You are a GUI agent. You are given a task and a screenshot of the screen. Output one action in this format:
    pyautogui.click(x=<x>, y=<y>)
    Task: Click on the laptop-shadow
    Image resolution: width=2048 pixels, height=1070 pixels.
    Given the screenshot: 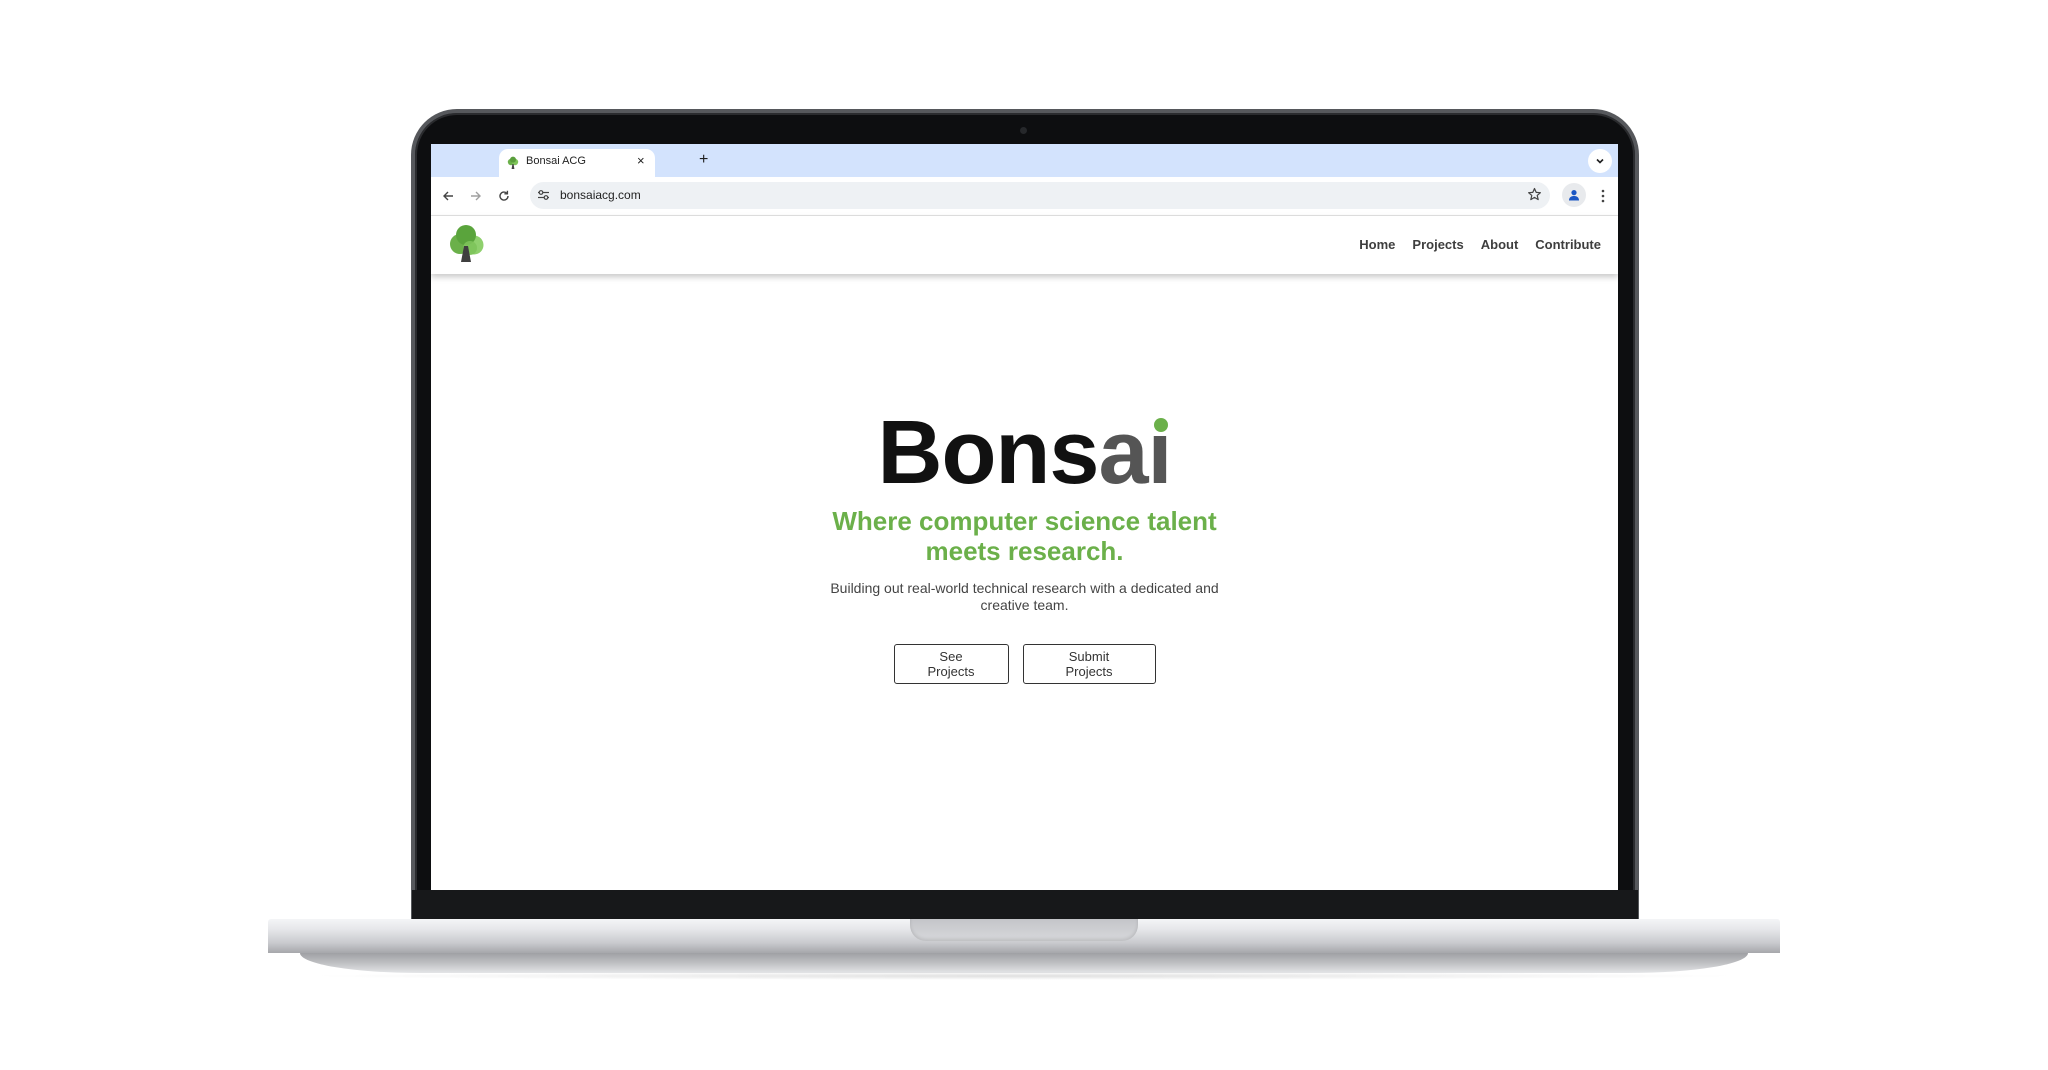 What is the action you would take?
    pyautogui.click(x=1024, y=976)
    